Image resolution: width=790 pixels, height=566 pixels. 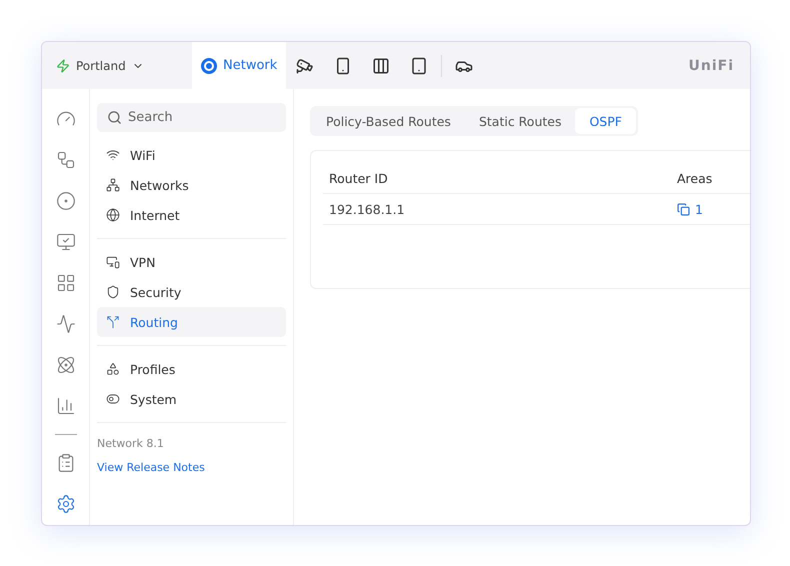 I want to click on sidebar-item: Internet, so click(x=191, y=215).